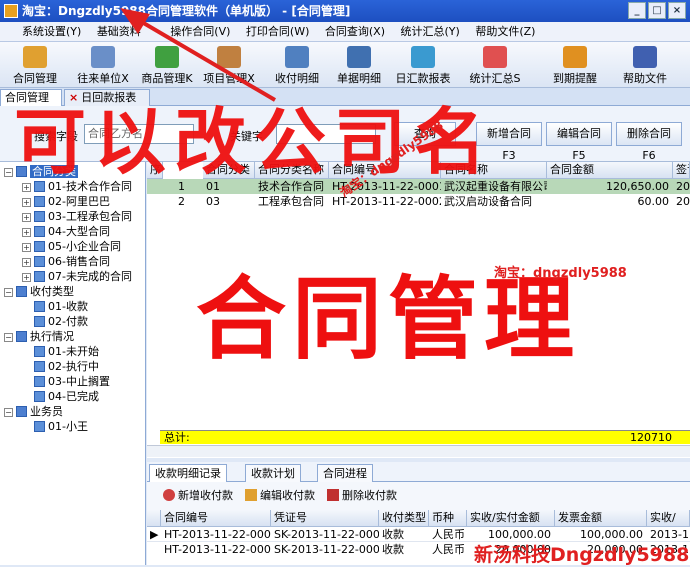 The image size is (690, 567). I want to click on edit-contract-button: 编辑合同F5, so click(579, 142).